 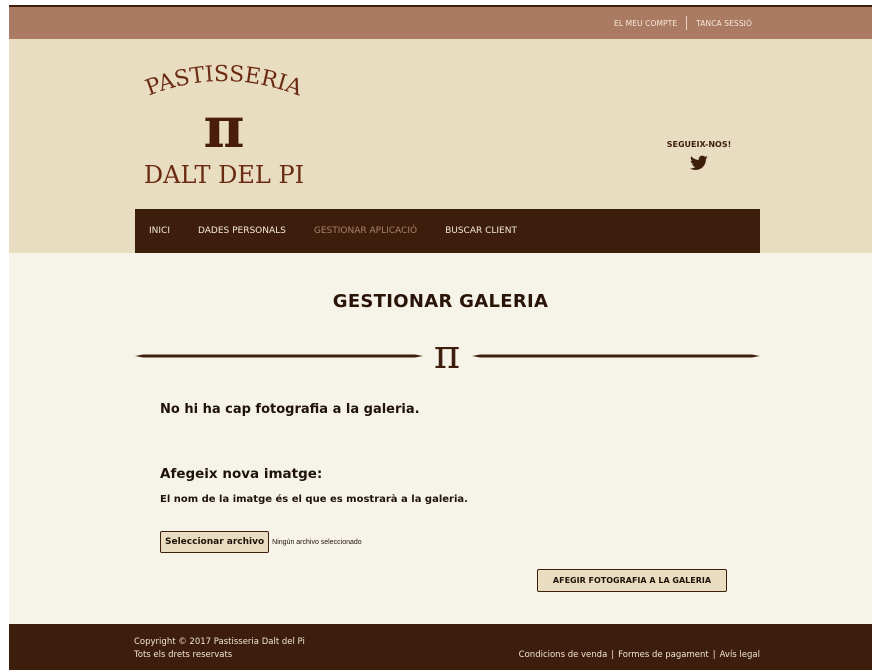 I want to click on divider-pi-symbol: π, so click(x=447, y=354).